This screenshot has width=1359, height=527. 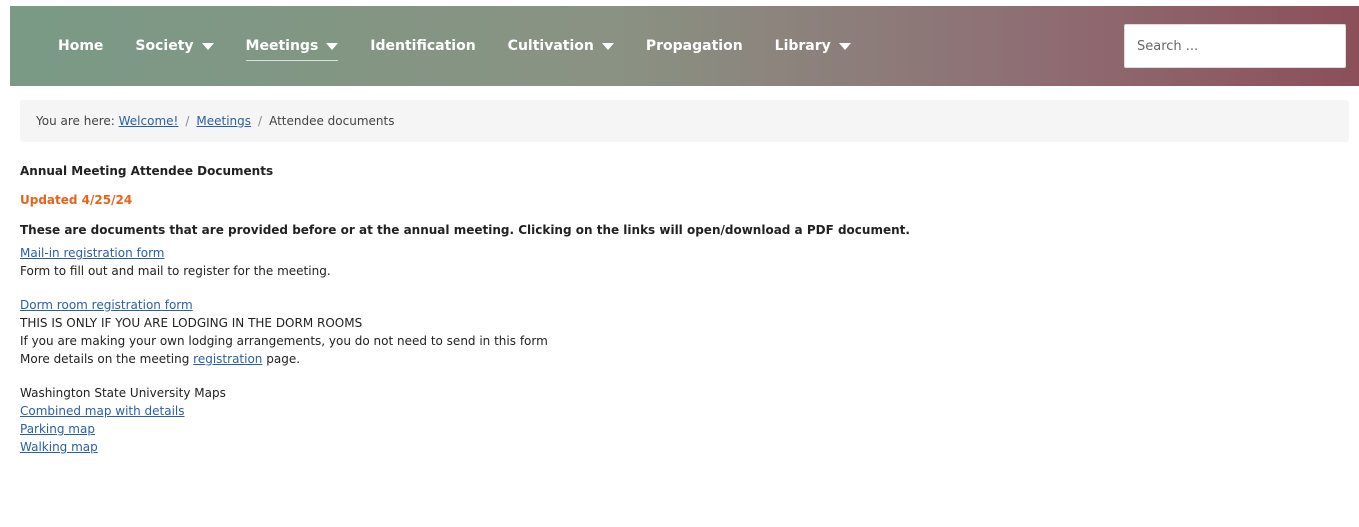 I want to click on nav-label-meetings: Meetings, so click(x=292, y=49).